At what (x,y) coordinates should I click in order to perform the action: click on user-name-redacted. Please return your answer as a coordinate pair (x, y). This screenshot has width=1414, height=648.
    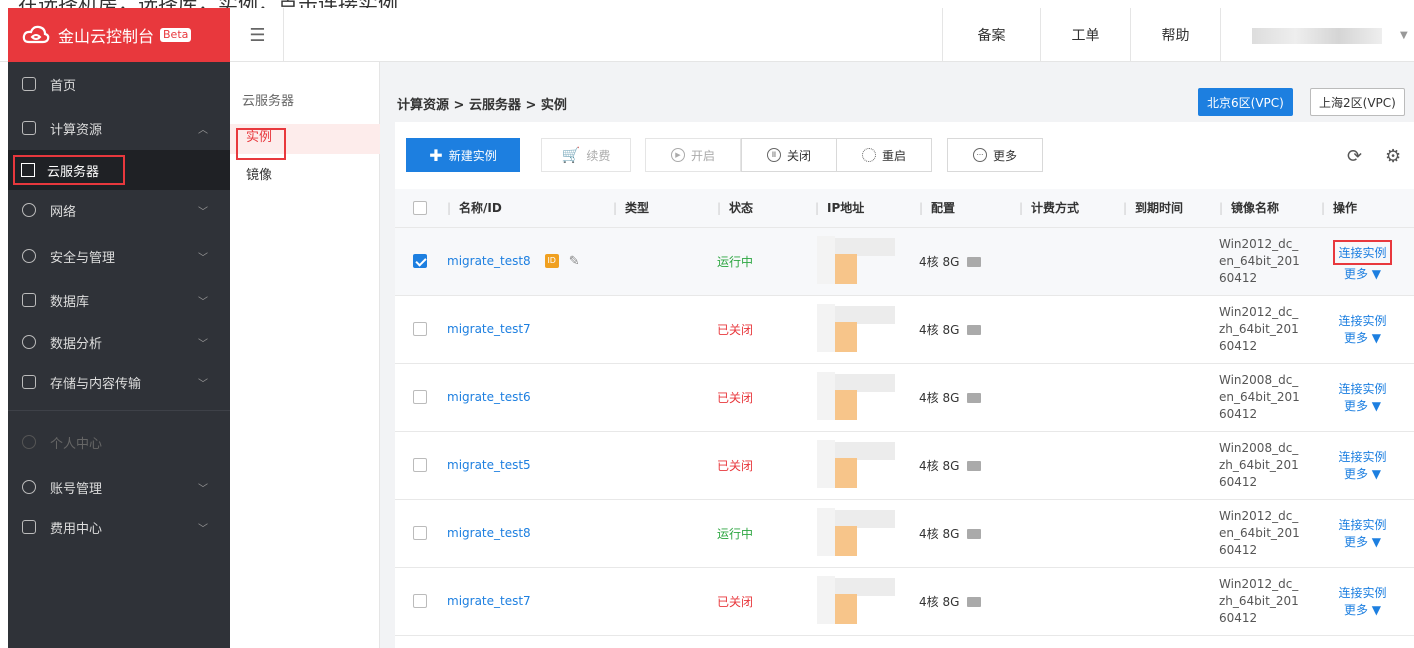
    Looking at the image, I should click on (1317, 36).